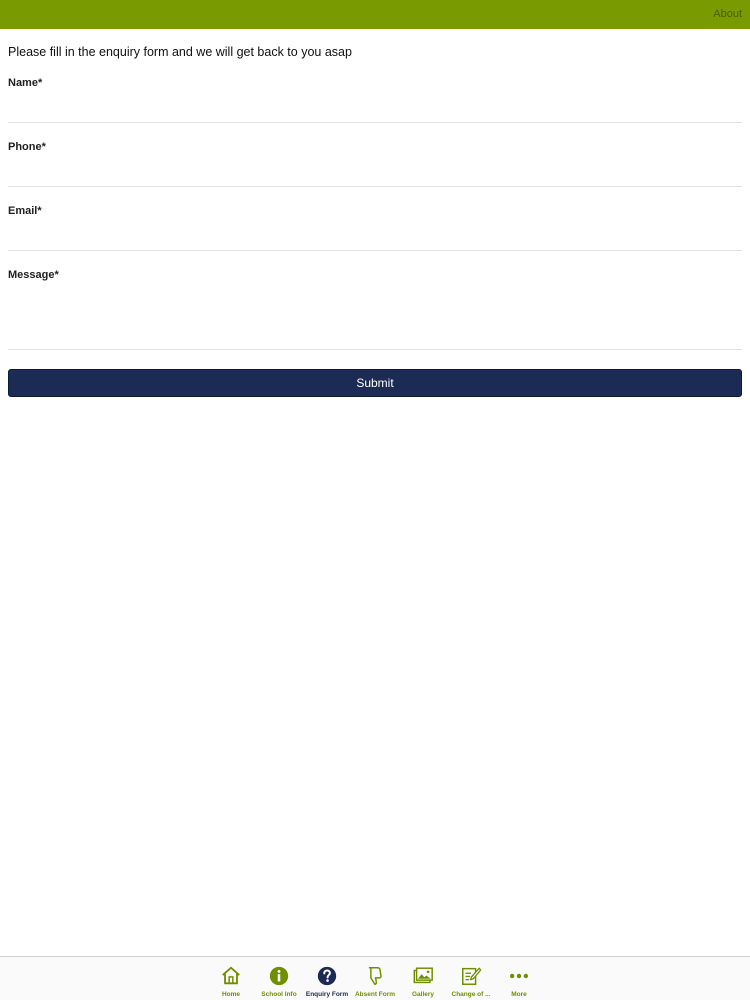 The width and height of the screenshot is (750, 1000). Describe the element at coordinates (327, 994) in the screenshot. I see `tab-enquiry-form-label: Enquiry Form` at that location.